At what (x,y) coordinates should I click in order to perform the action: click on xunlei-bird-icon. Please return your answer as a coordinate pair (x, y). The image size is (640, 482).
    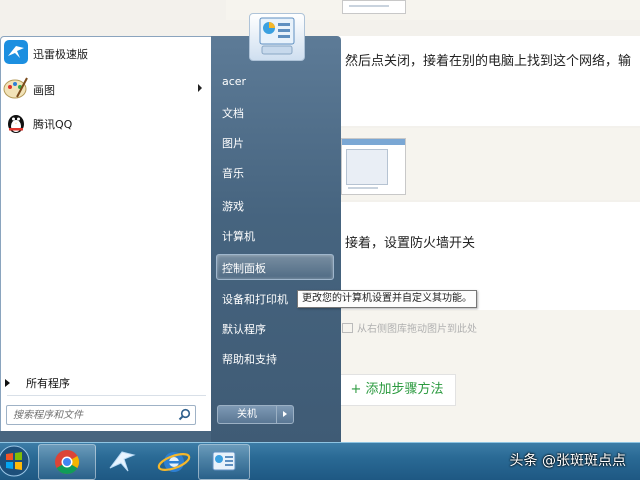
    Looking at the image, I should click on (16, 52).